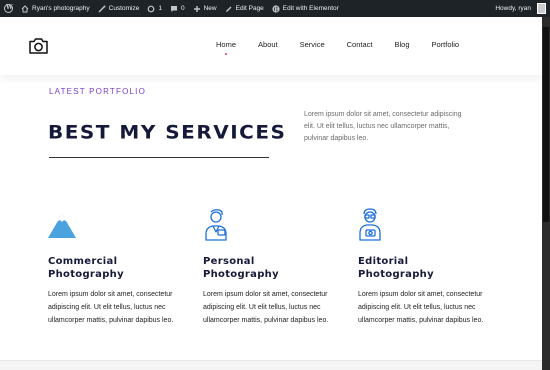 The width and height of the screenshot is (550, 370). I want to click on edit-elementor-label: Edit with Elementor, so click(310, 8).